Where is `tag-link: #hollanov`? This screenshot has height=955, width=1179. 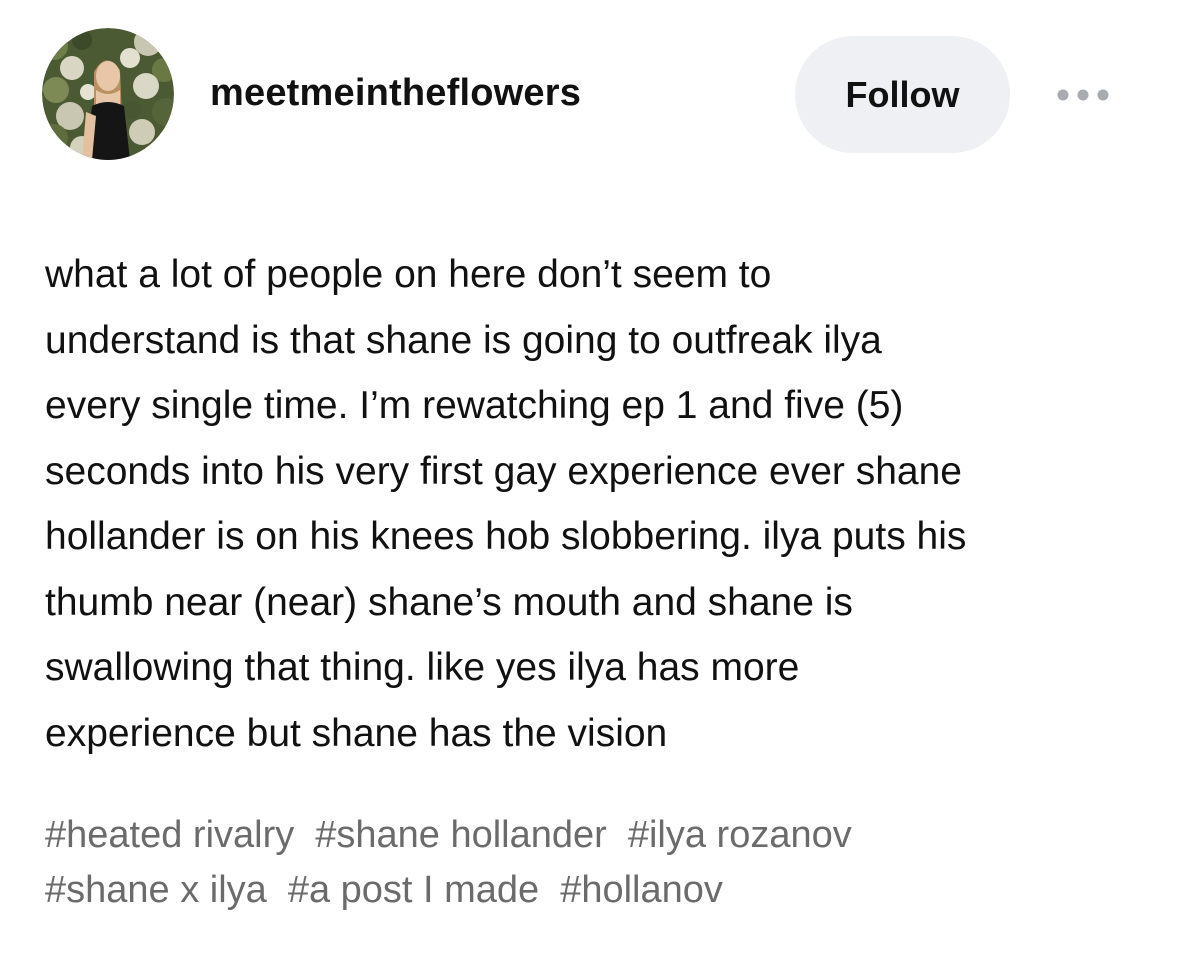 tag-link: #hollanov is located at coordinates (641, 890).